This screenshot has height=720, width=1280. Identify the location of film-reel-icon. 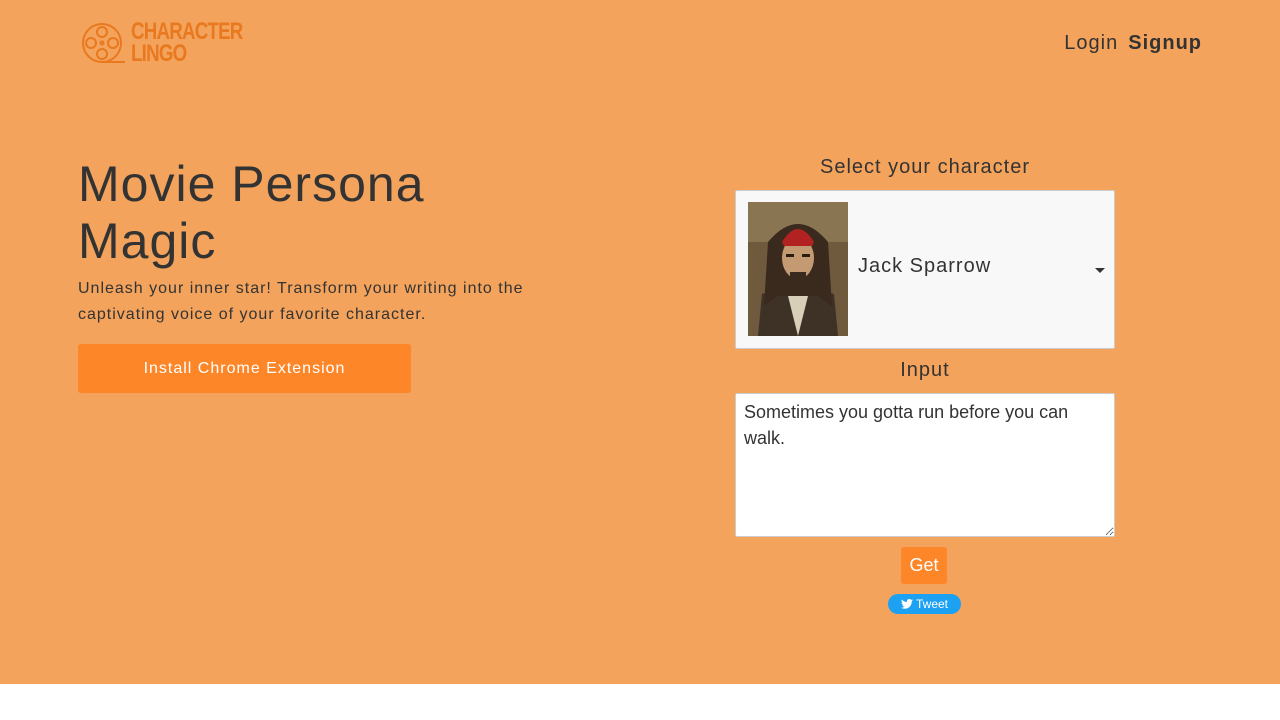
(103, 43).